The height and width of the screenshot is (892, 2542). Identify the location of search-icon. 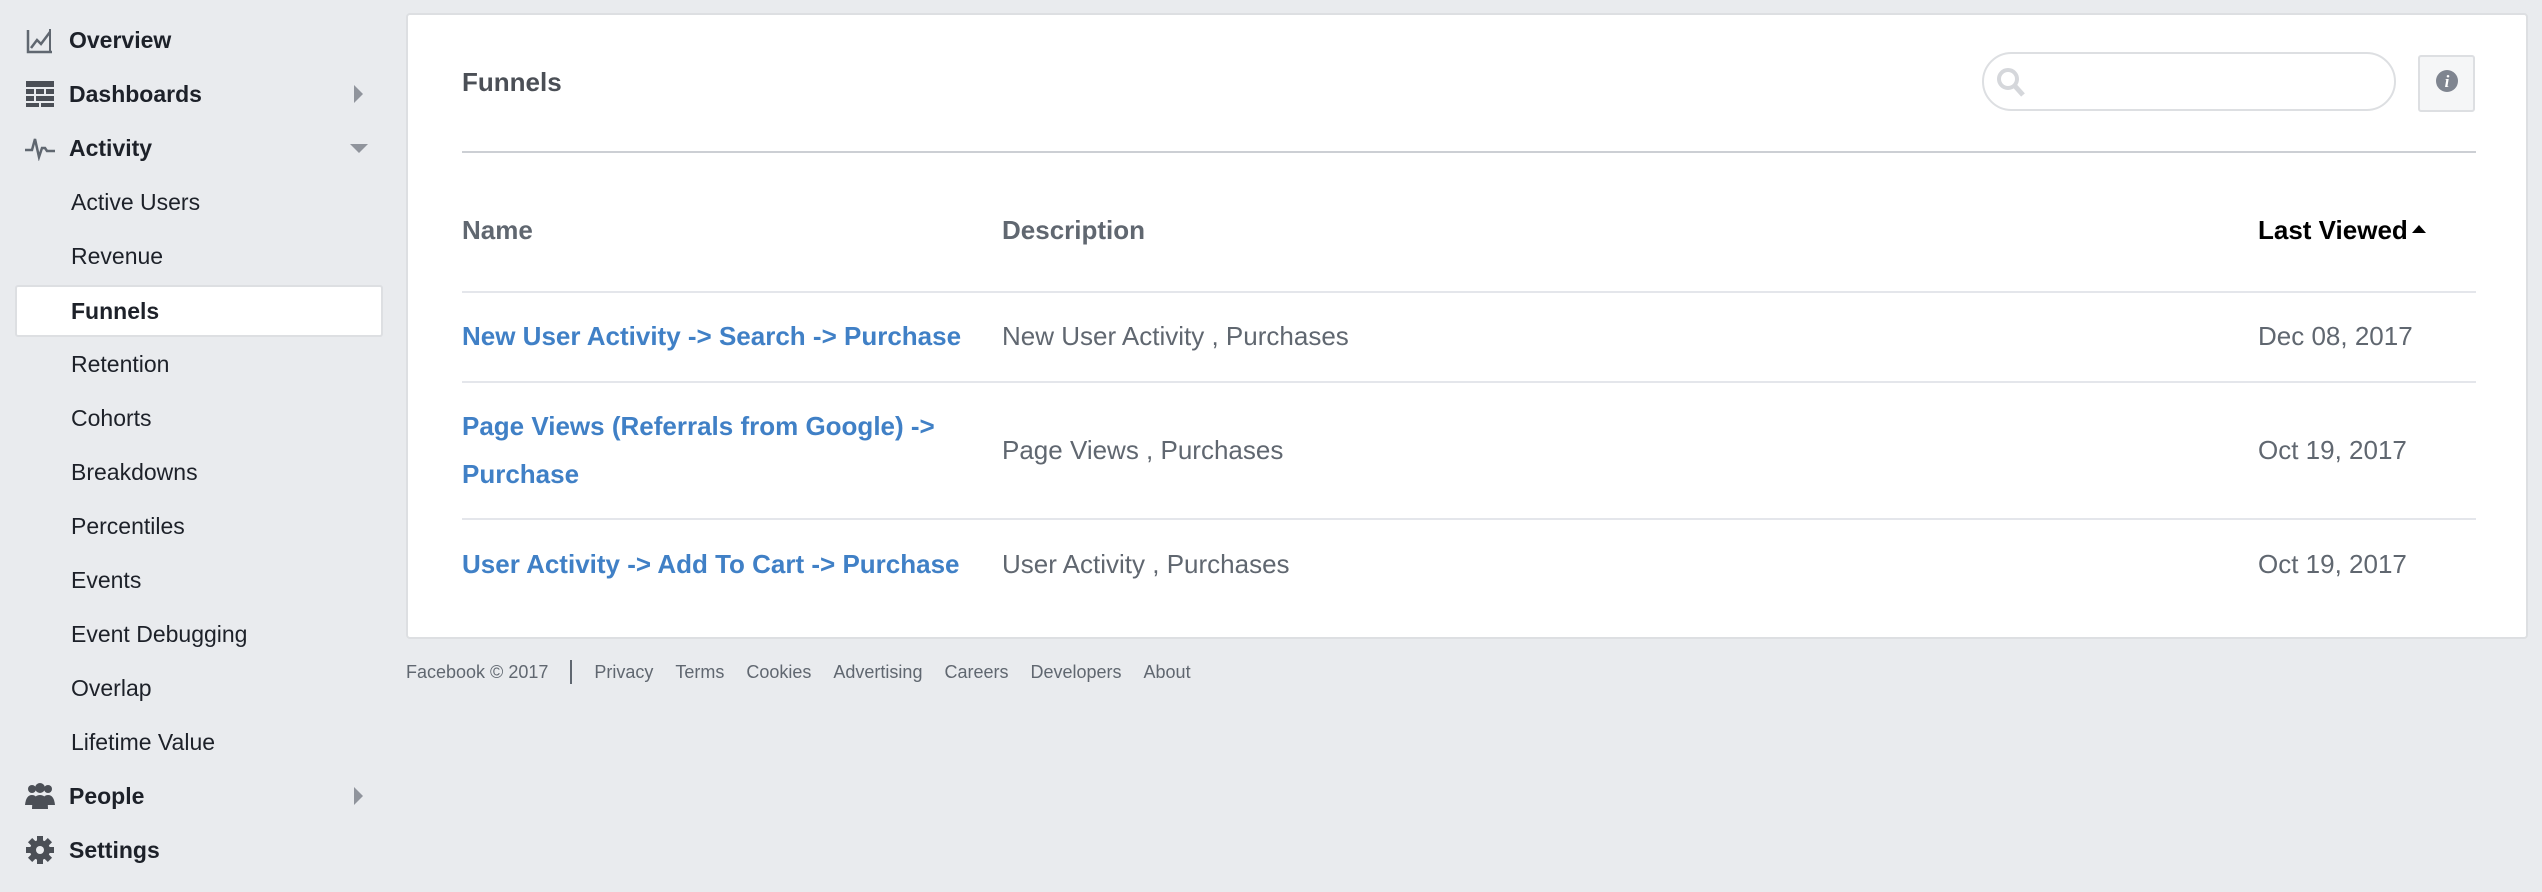
(2012, 83).